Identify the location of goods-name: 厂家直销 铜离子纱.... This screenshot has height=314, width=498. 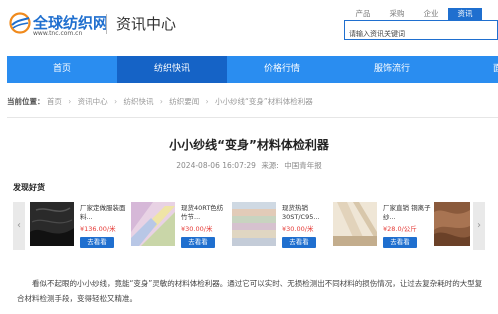
(407, 213).